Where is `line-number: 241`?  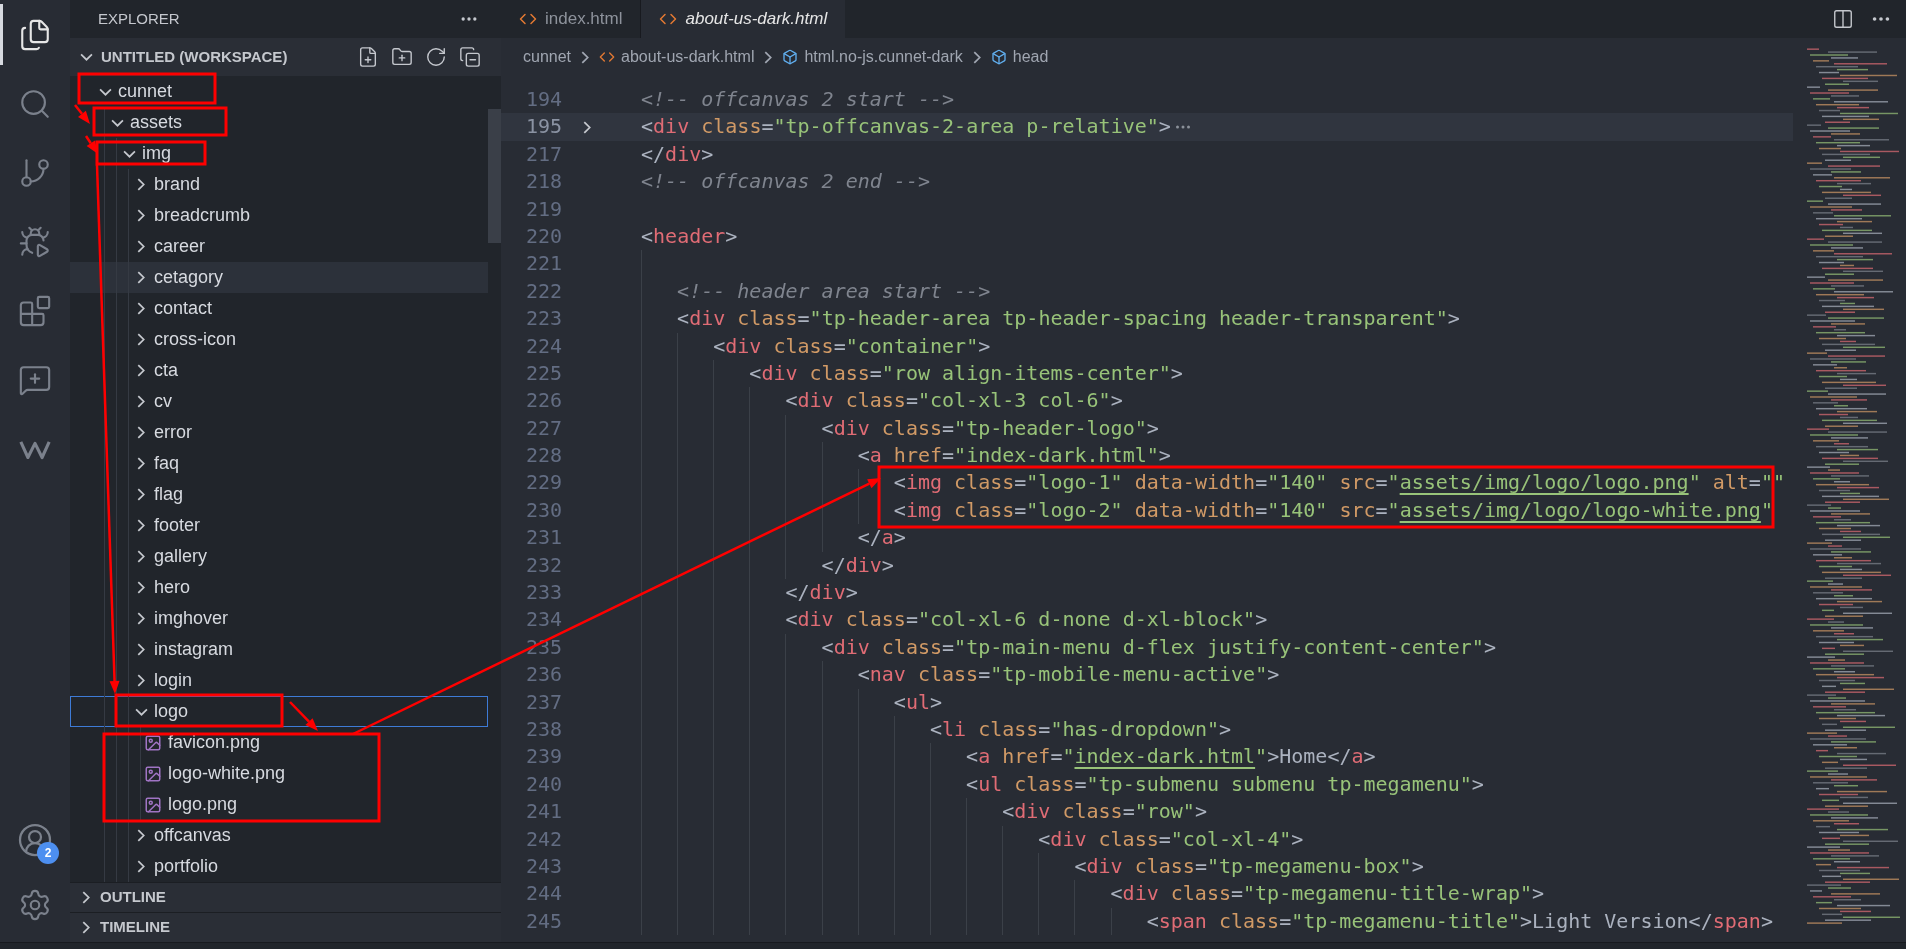
line-number: 241 is located at coordinates (543, 812).